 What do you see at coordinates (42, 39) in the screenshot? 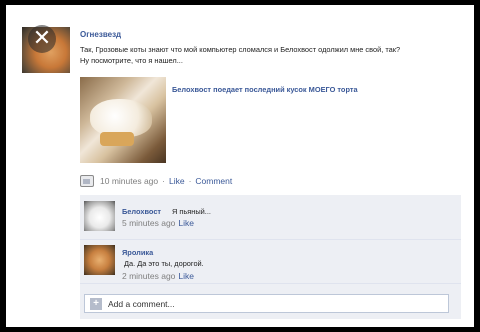
I see `close-icon: ✕` at bounding box center [42, 39].